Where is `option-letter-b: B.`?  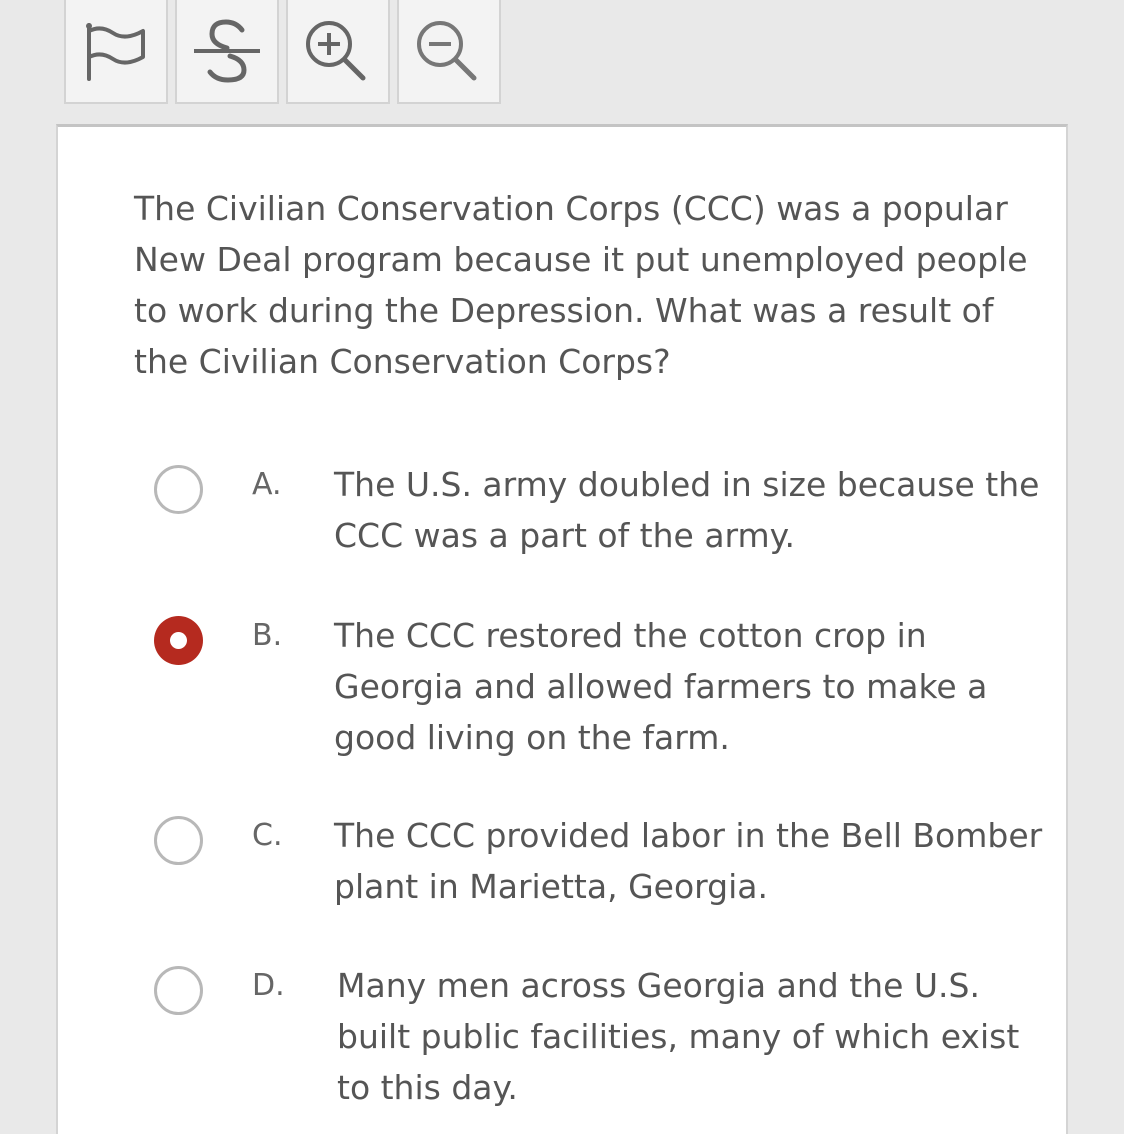
option-letter-b: B. is located at coordinates (267, 635).